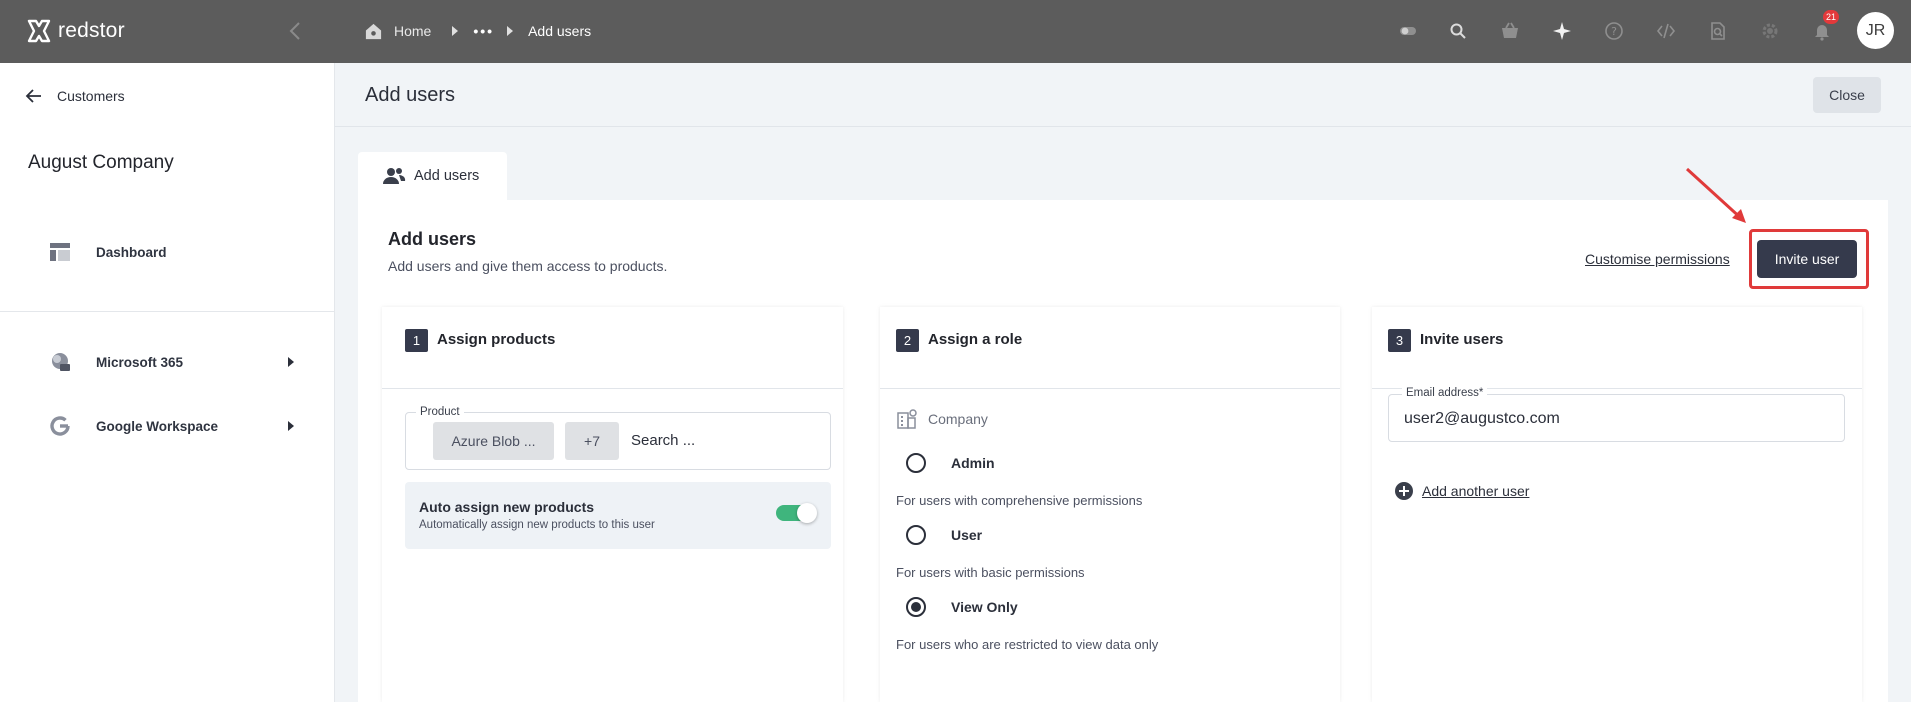 Image resolution: width=1911 pixels, height=702 pixels. I want to click on company-building-icon, so click(907, 419).